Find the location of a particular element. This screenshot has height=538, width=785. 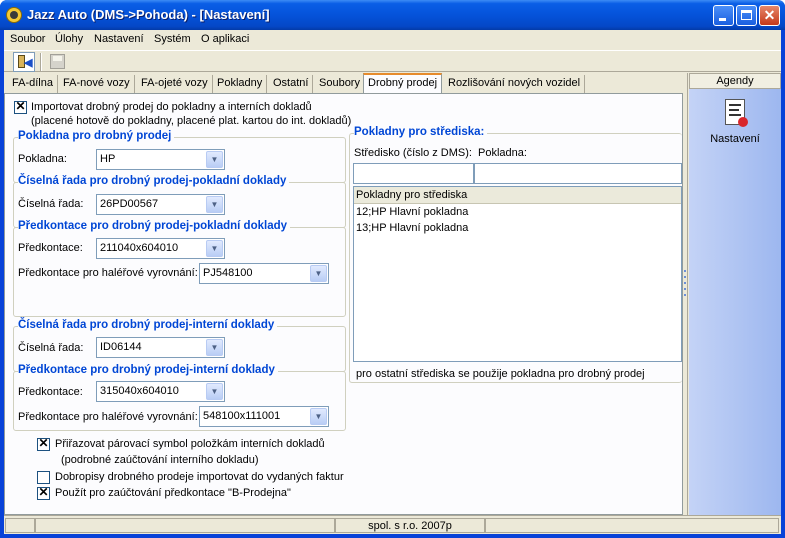

predkontace-pokladni-select: 211040x604010 ▼ is located at coordinates (160, 248).